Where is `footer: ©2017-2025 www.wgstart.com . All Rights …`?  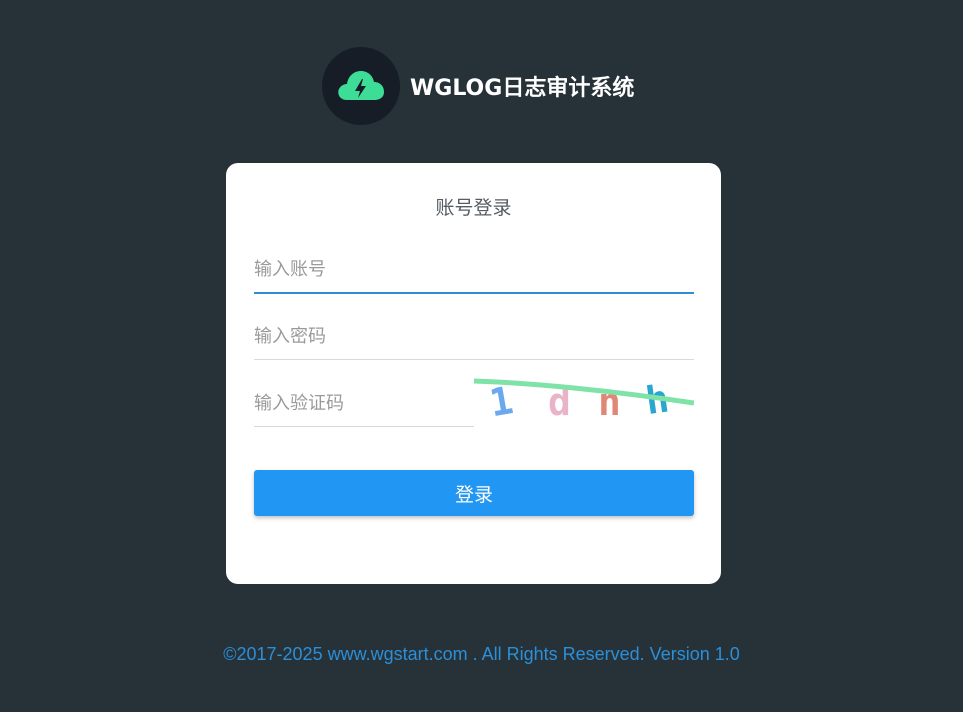 footer: ©2017-2025 www.wgstart.com . All Rights … is located at coordinates (481, 654).